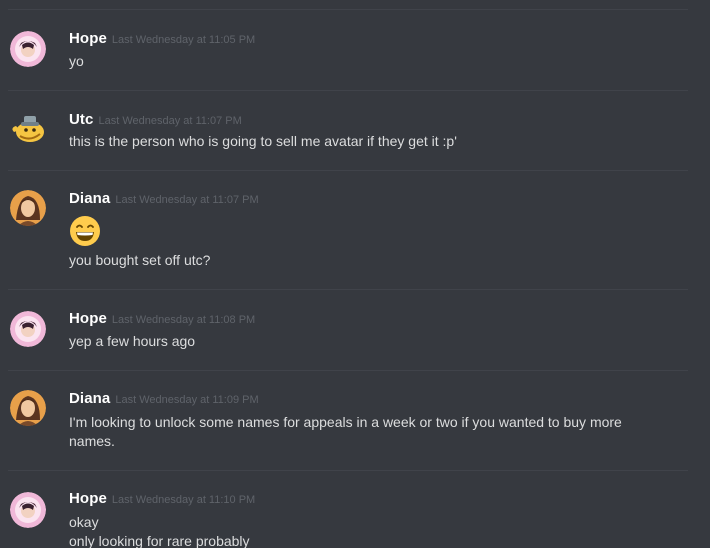  I want to click on message-header: Utc Last Wednesday at 11:07 PM, so click(155, 120).